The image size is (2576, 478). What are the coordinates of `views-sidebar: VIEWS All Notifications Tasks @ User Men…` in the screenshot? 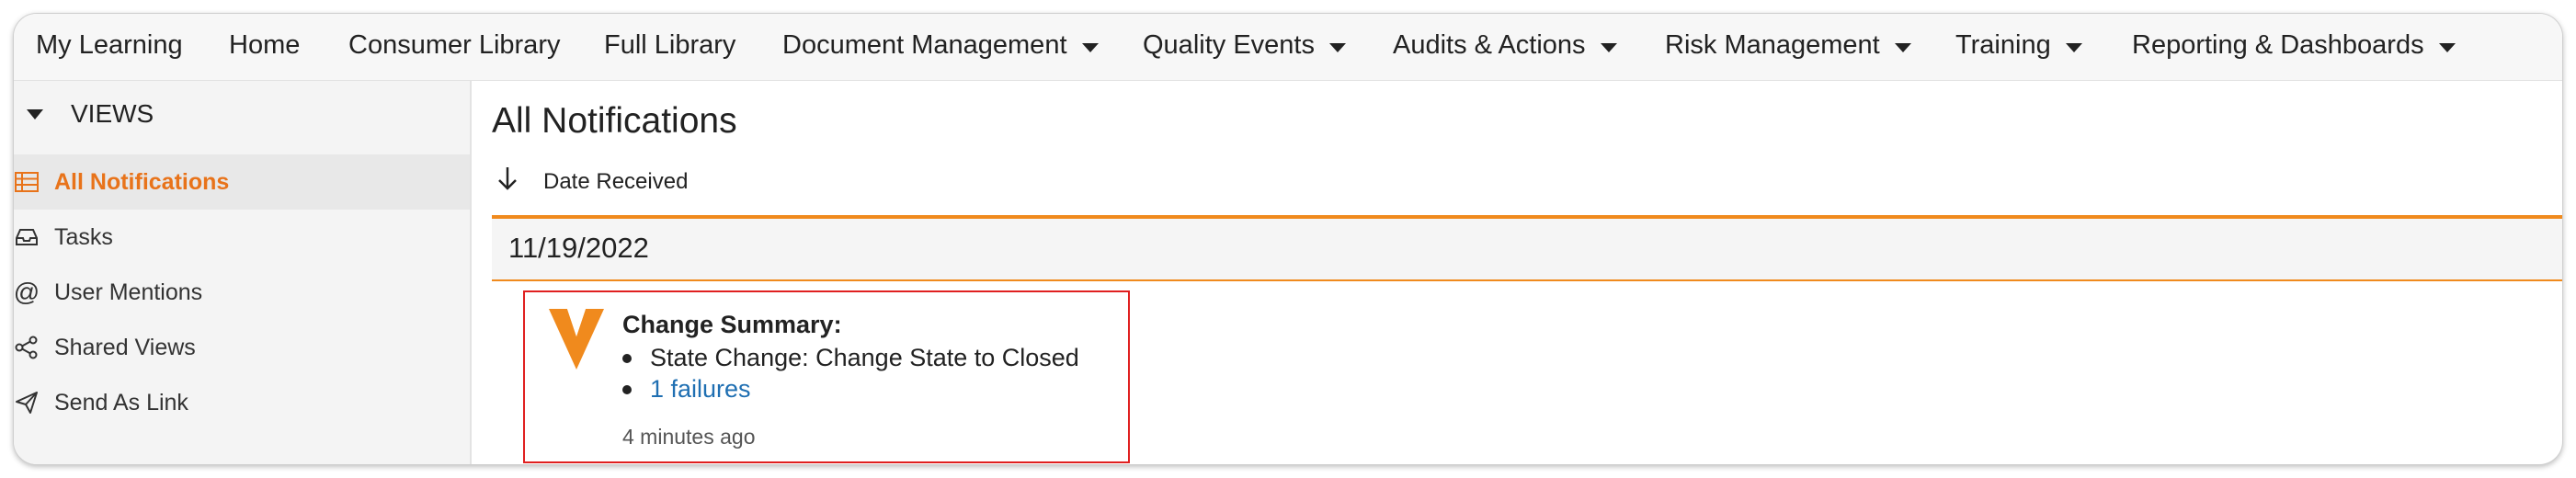 It's located at (243, 272).